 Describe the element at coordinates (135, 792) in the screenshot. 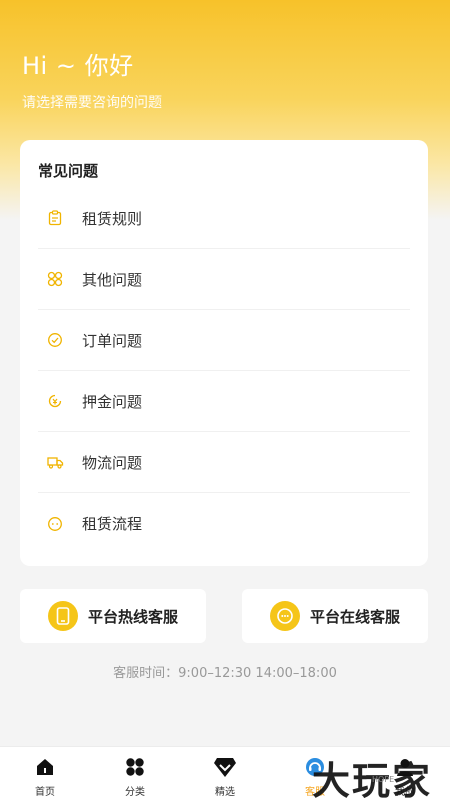

I see `tab-label: 分类` at that location.